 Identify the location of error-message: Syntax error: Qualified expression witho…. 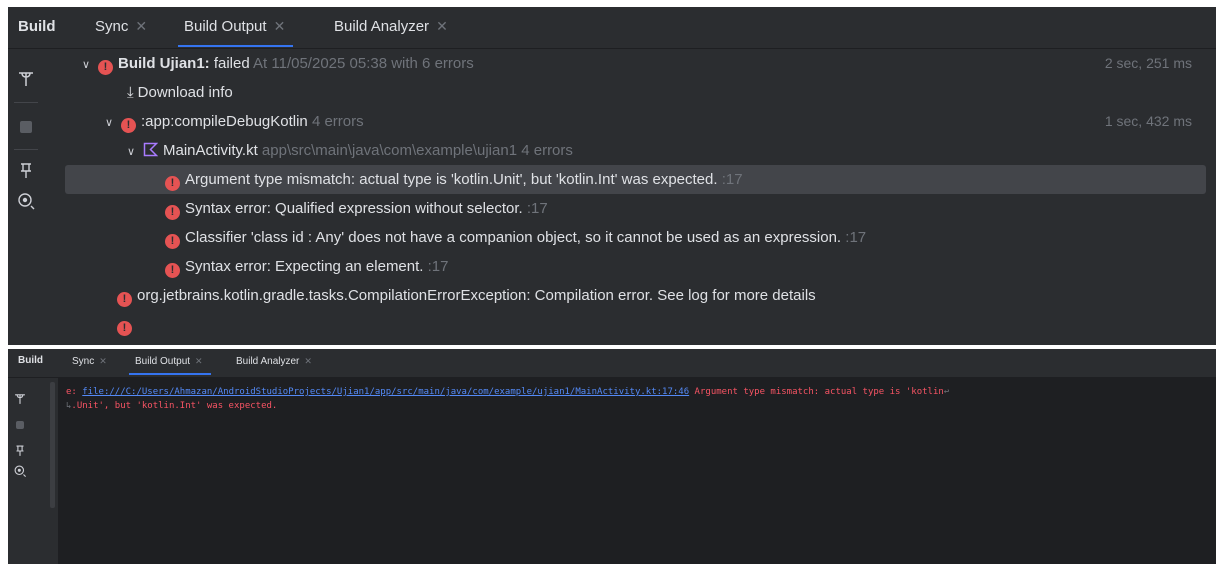
(354, 208).